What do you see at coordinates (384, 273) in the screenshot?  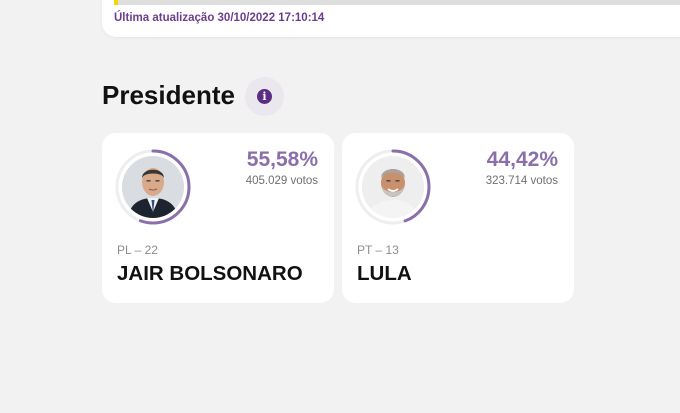 I see `candidate-name: LULA` at bounding box center [384, 273].